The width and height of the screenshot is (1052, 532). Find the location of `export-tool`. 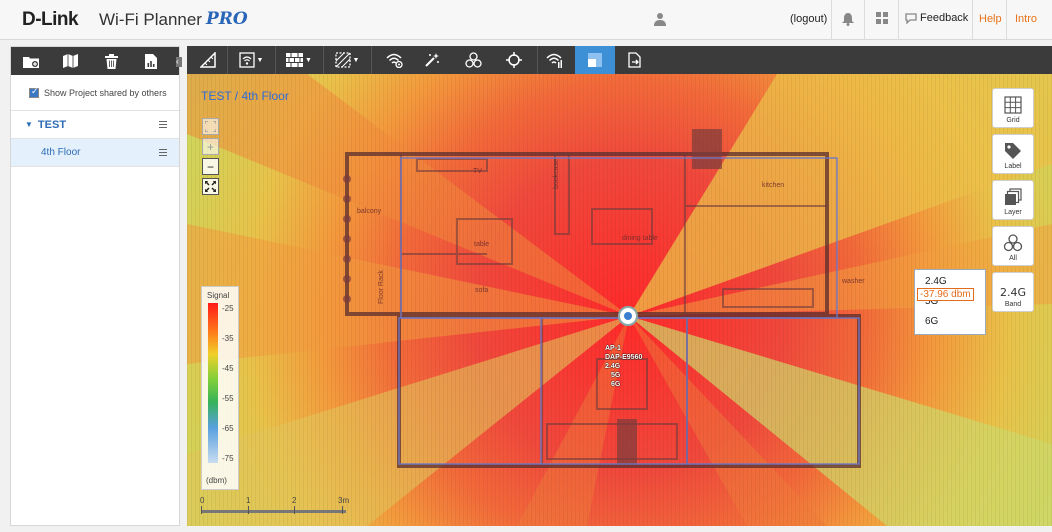

export-tool is located at coordinates (635, 60).